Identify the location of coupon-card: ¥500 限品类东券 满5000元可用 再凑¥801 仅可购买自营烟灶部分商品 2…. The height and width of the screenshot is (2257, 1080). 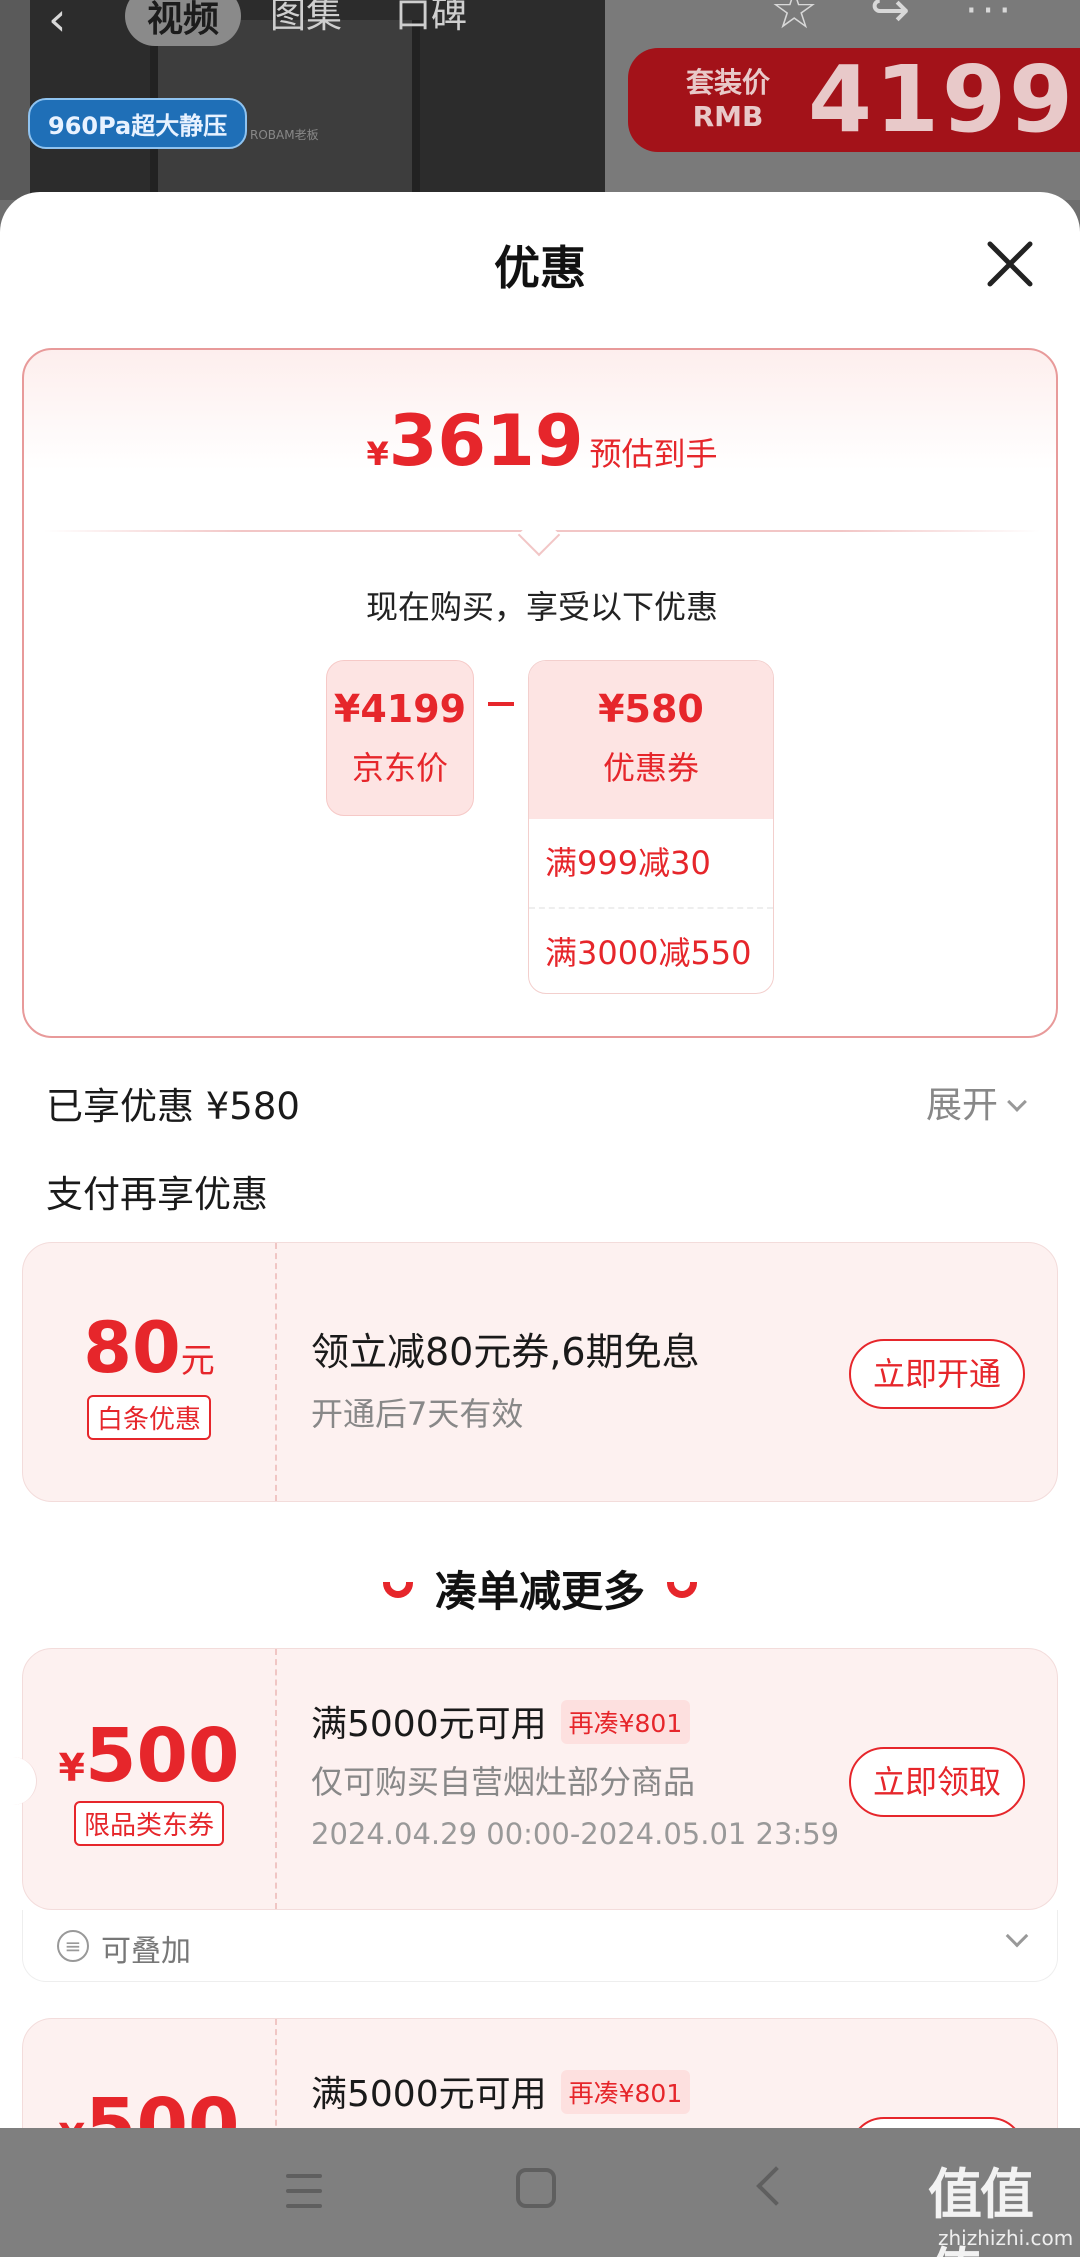
(533, 1779).